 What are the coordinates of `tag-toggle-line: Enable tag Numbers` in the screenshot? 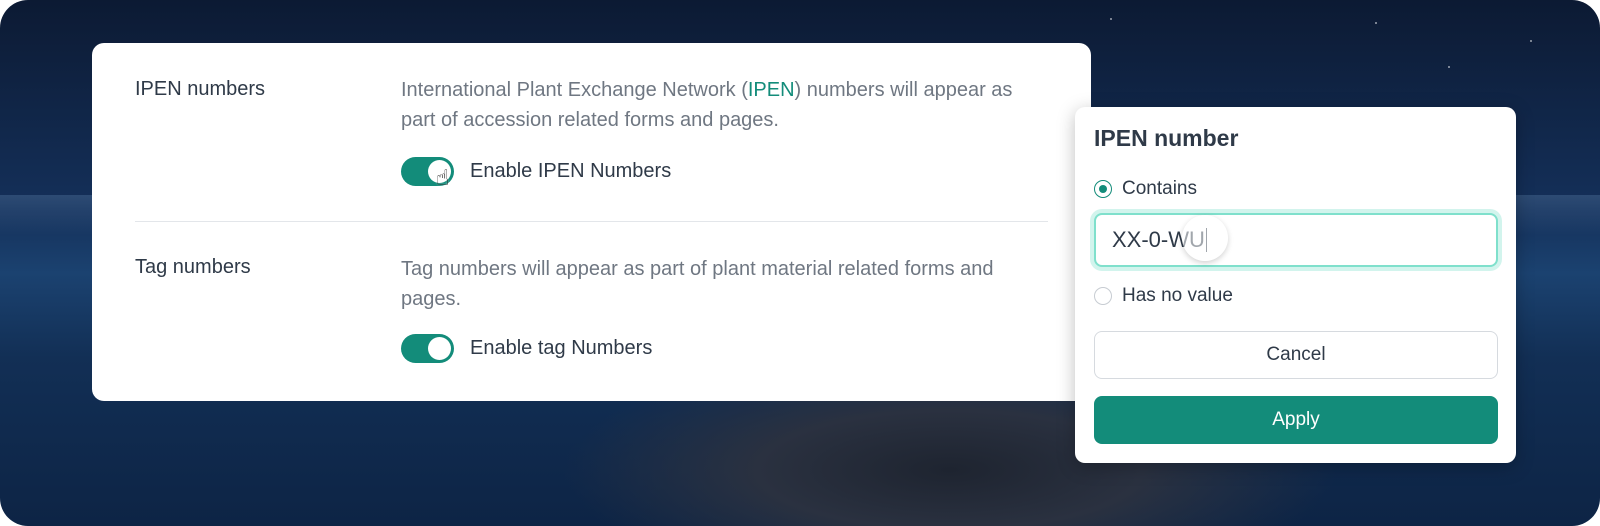 It's located at (526, 348).